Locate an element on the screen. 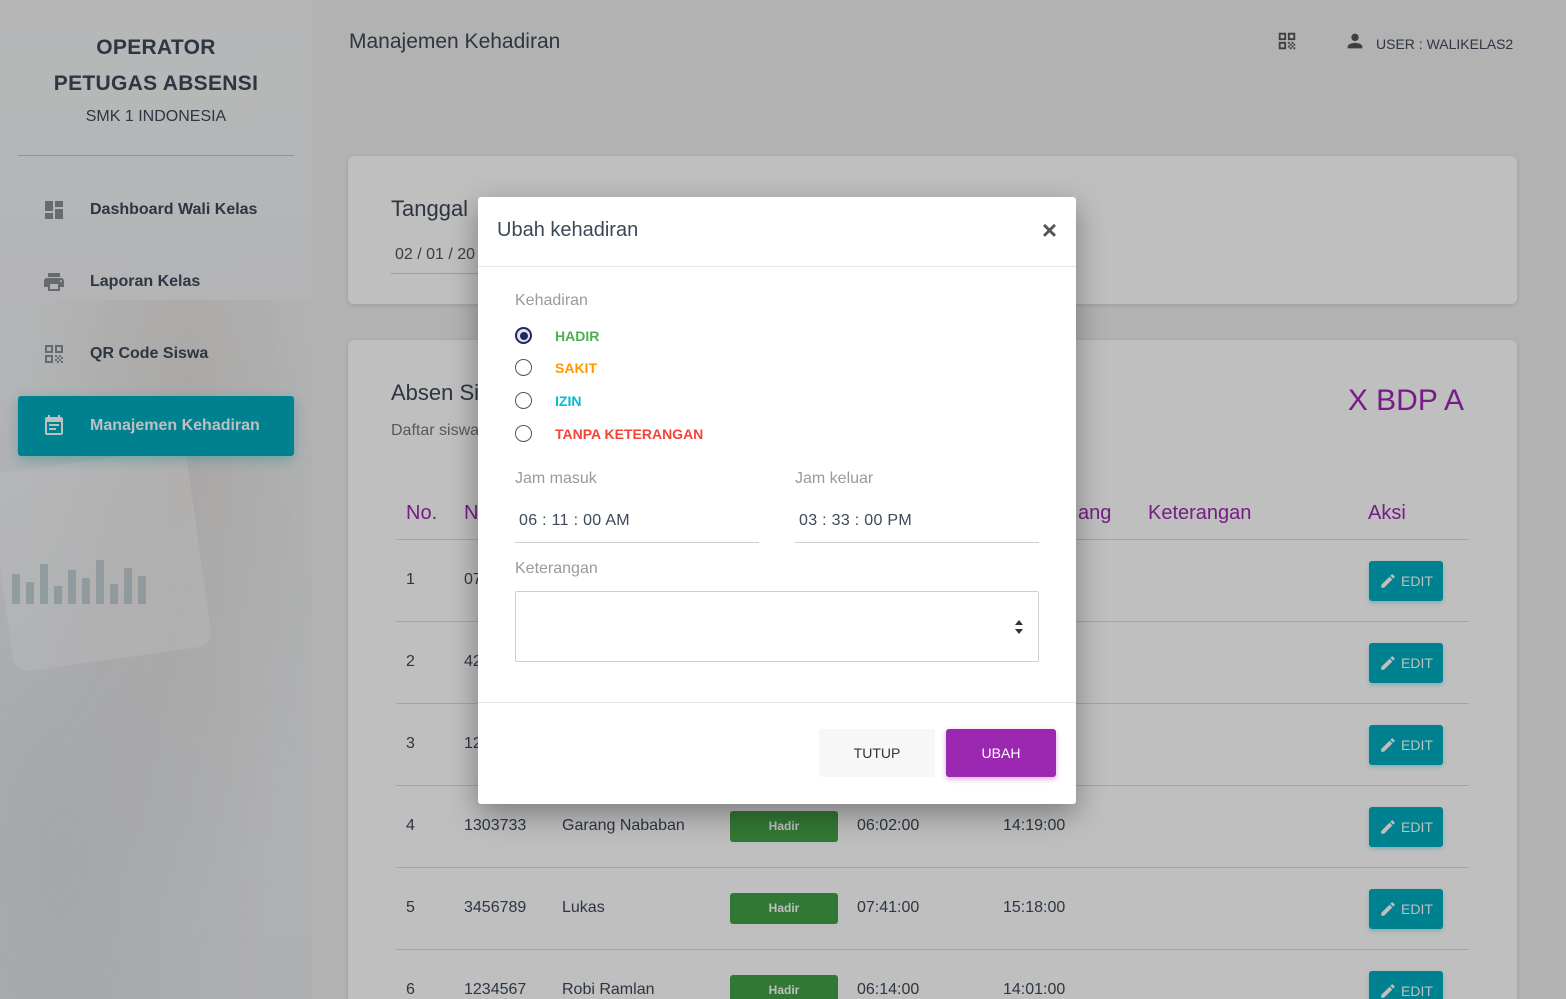 Image resolution: width=1566 pixels, height=999 pixels. jam-masuk-input: 06 : 11 : 00 AM is located at coordinates (637, 525).